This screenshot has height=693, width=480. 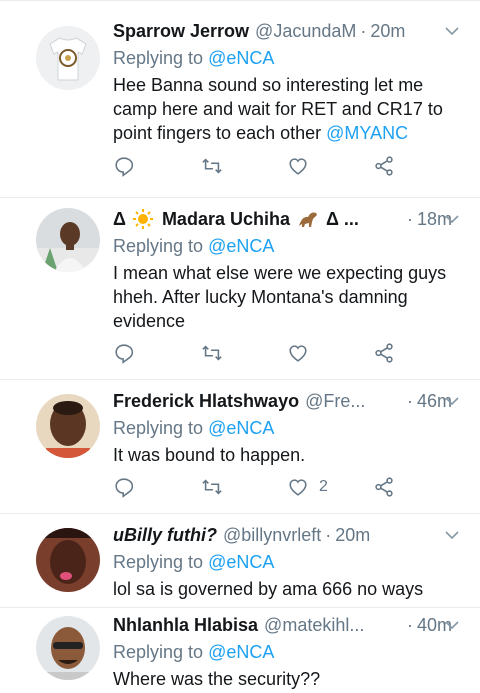 I want to click on tweet-header: uBilly futhi? @billynvrleft · 20m, so click(x=282, y=535).